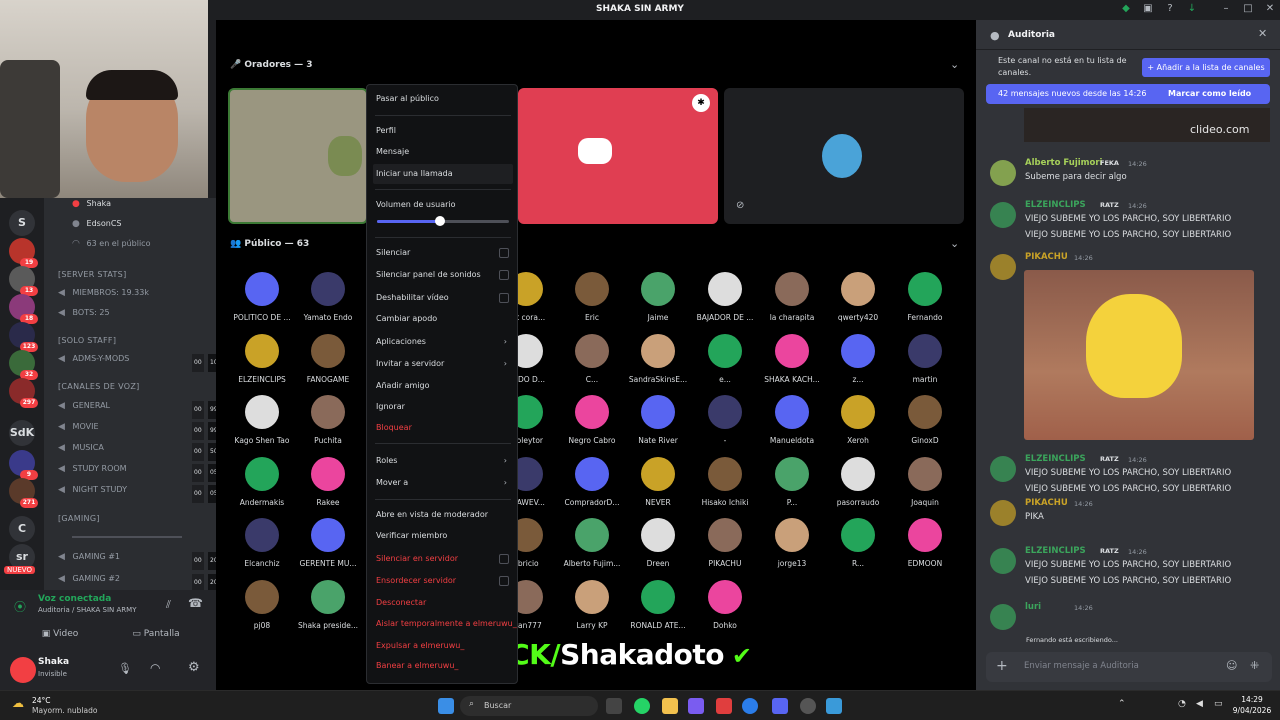  I want to click on audience-member: FANOGAME, so click(328, 364).